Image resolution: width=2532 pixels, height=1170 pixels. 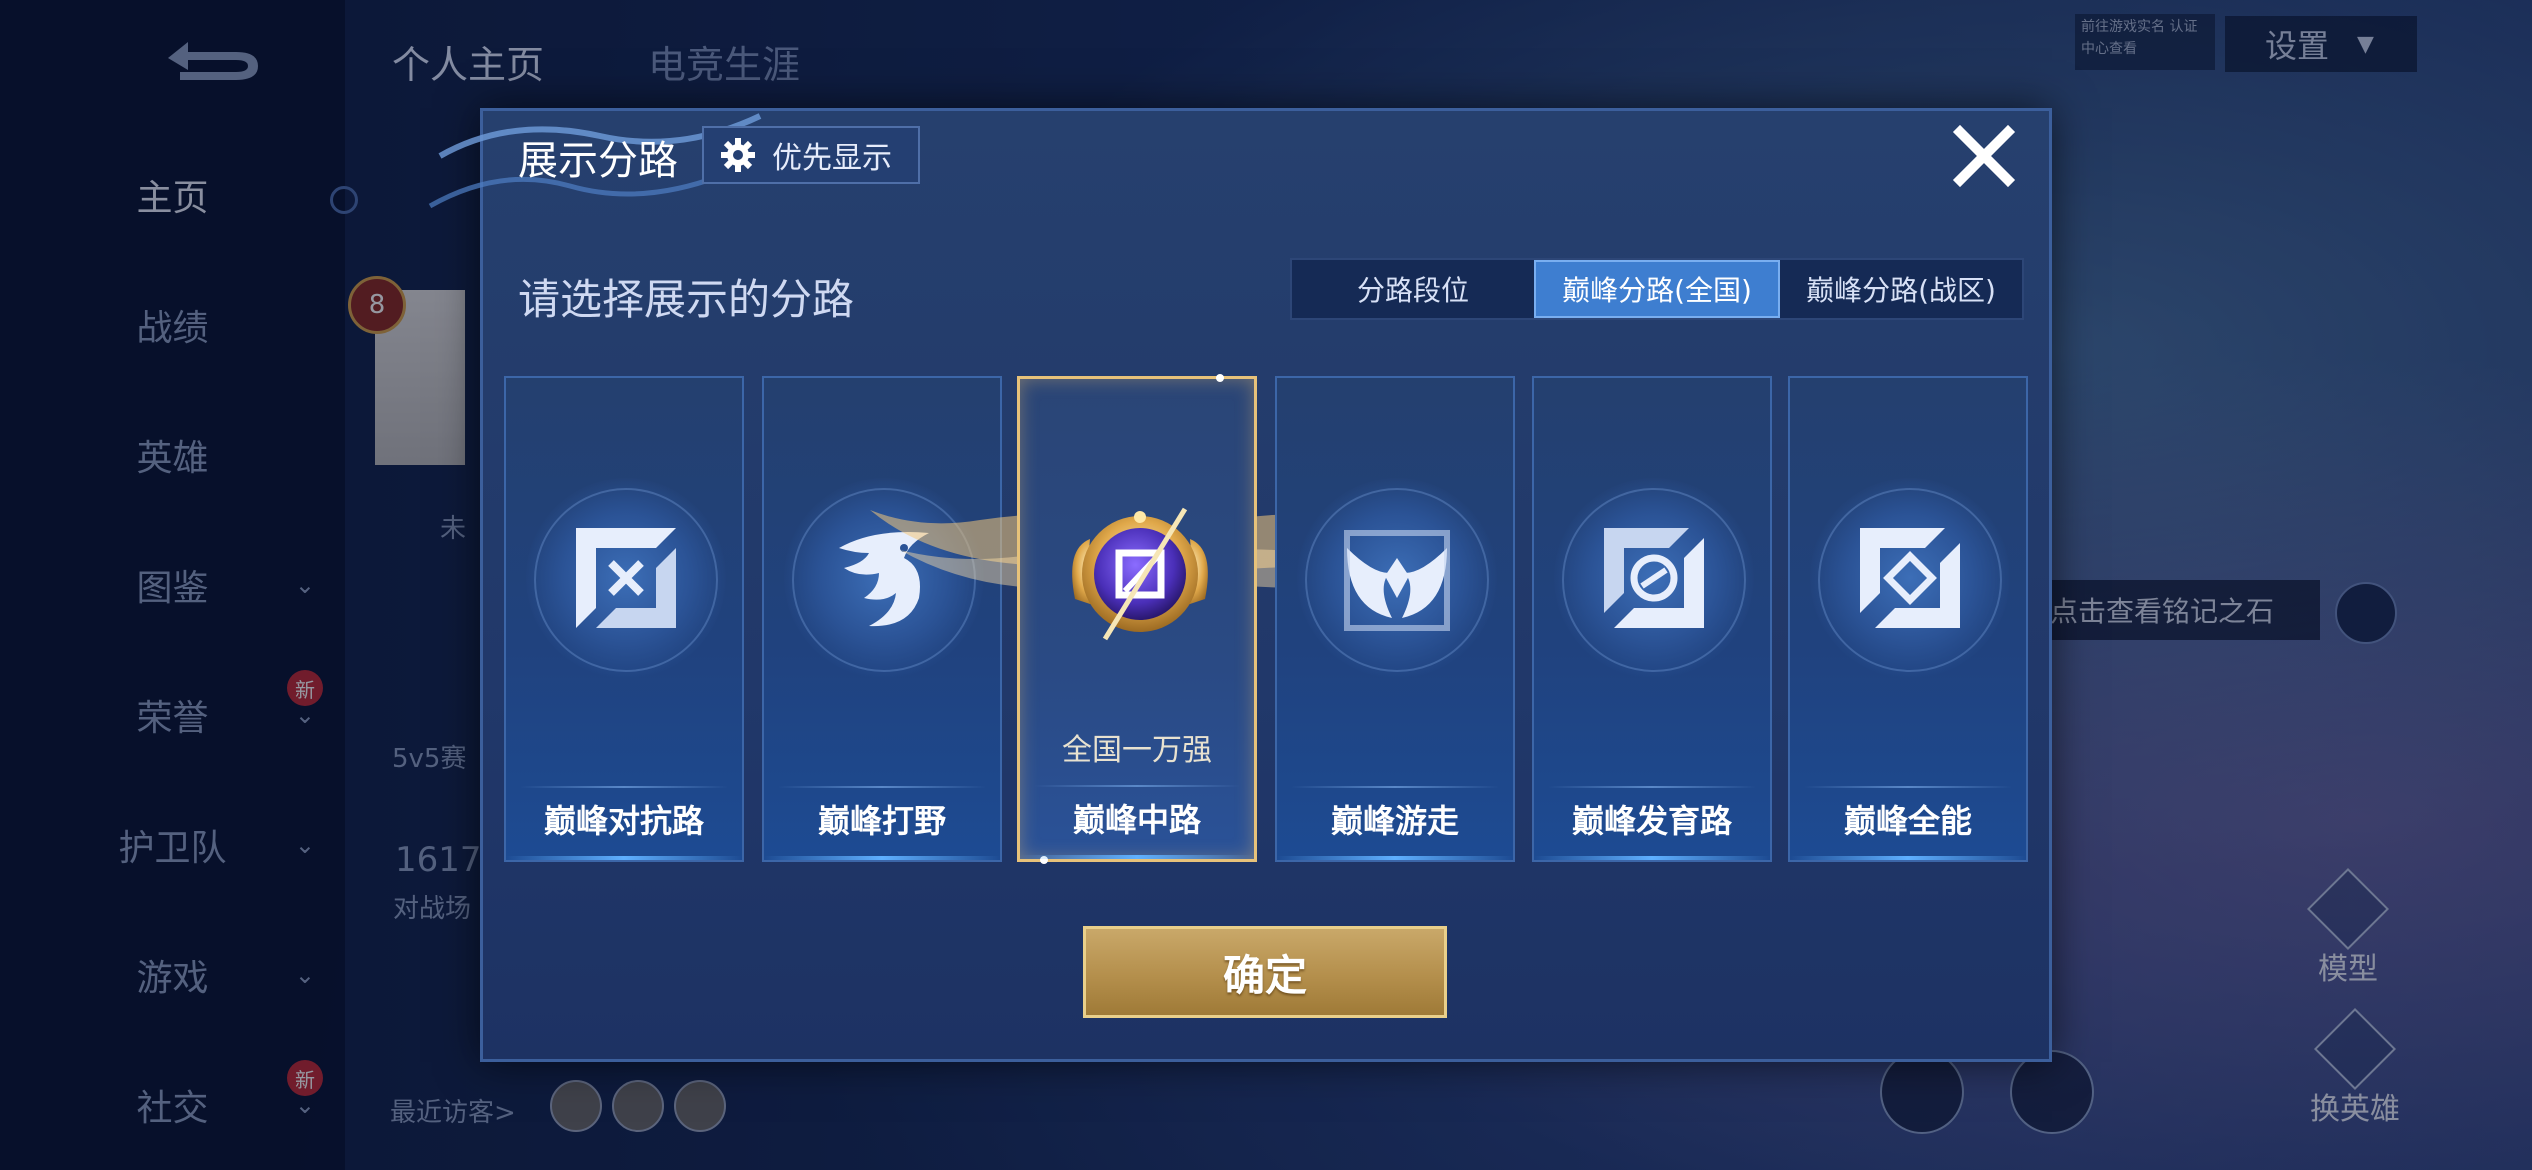 I want to click on lane-card-clash: 巅峰对抗路, so click(x=624, y=619).